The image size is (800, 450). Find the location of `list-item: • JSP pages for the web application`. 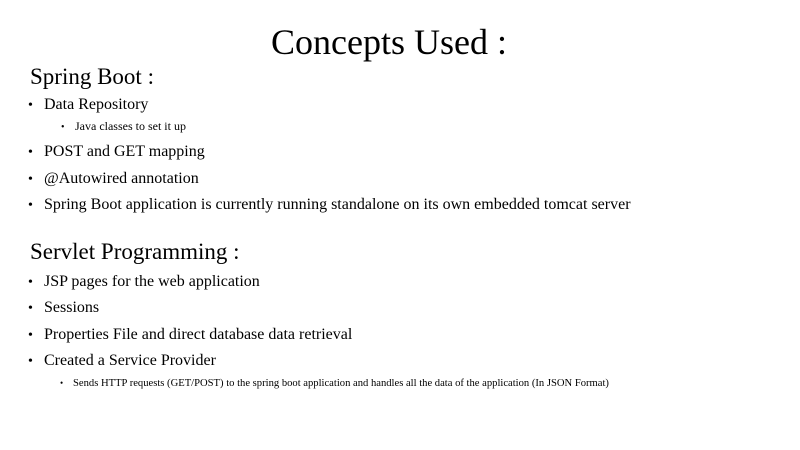

list-item: • JSP pages for the web application is located at coordinates (144, 282).